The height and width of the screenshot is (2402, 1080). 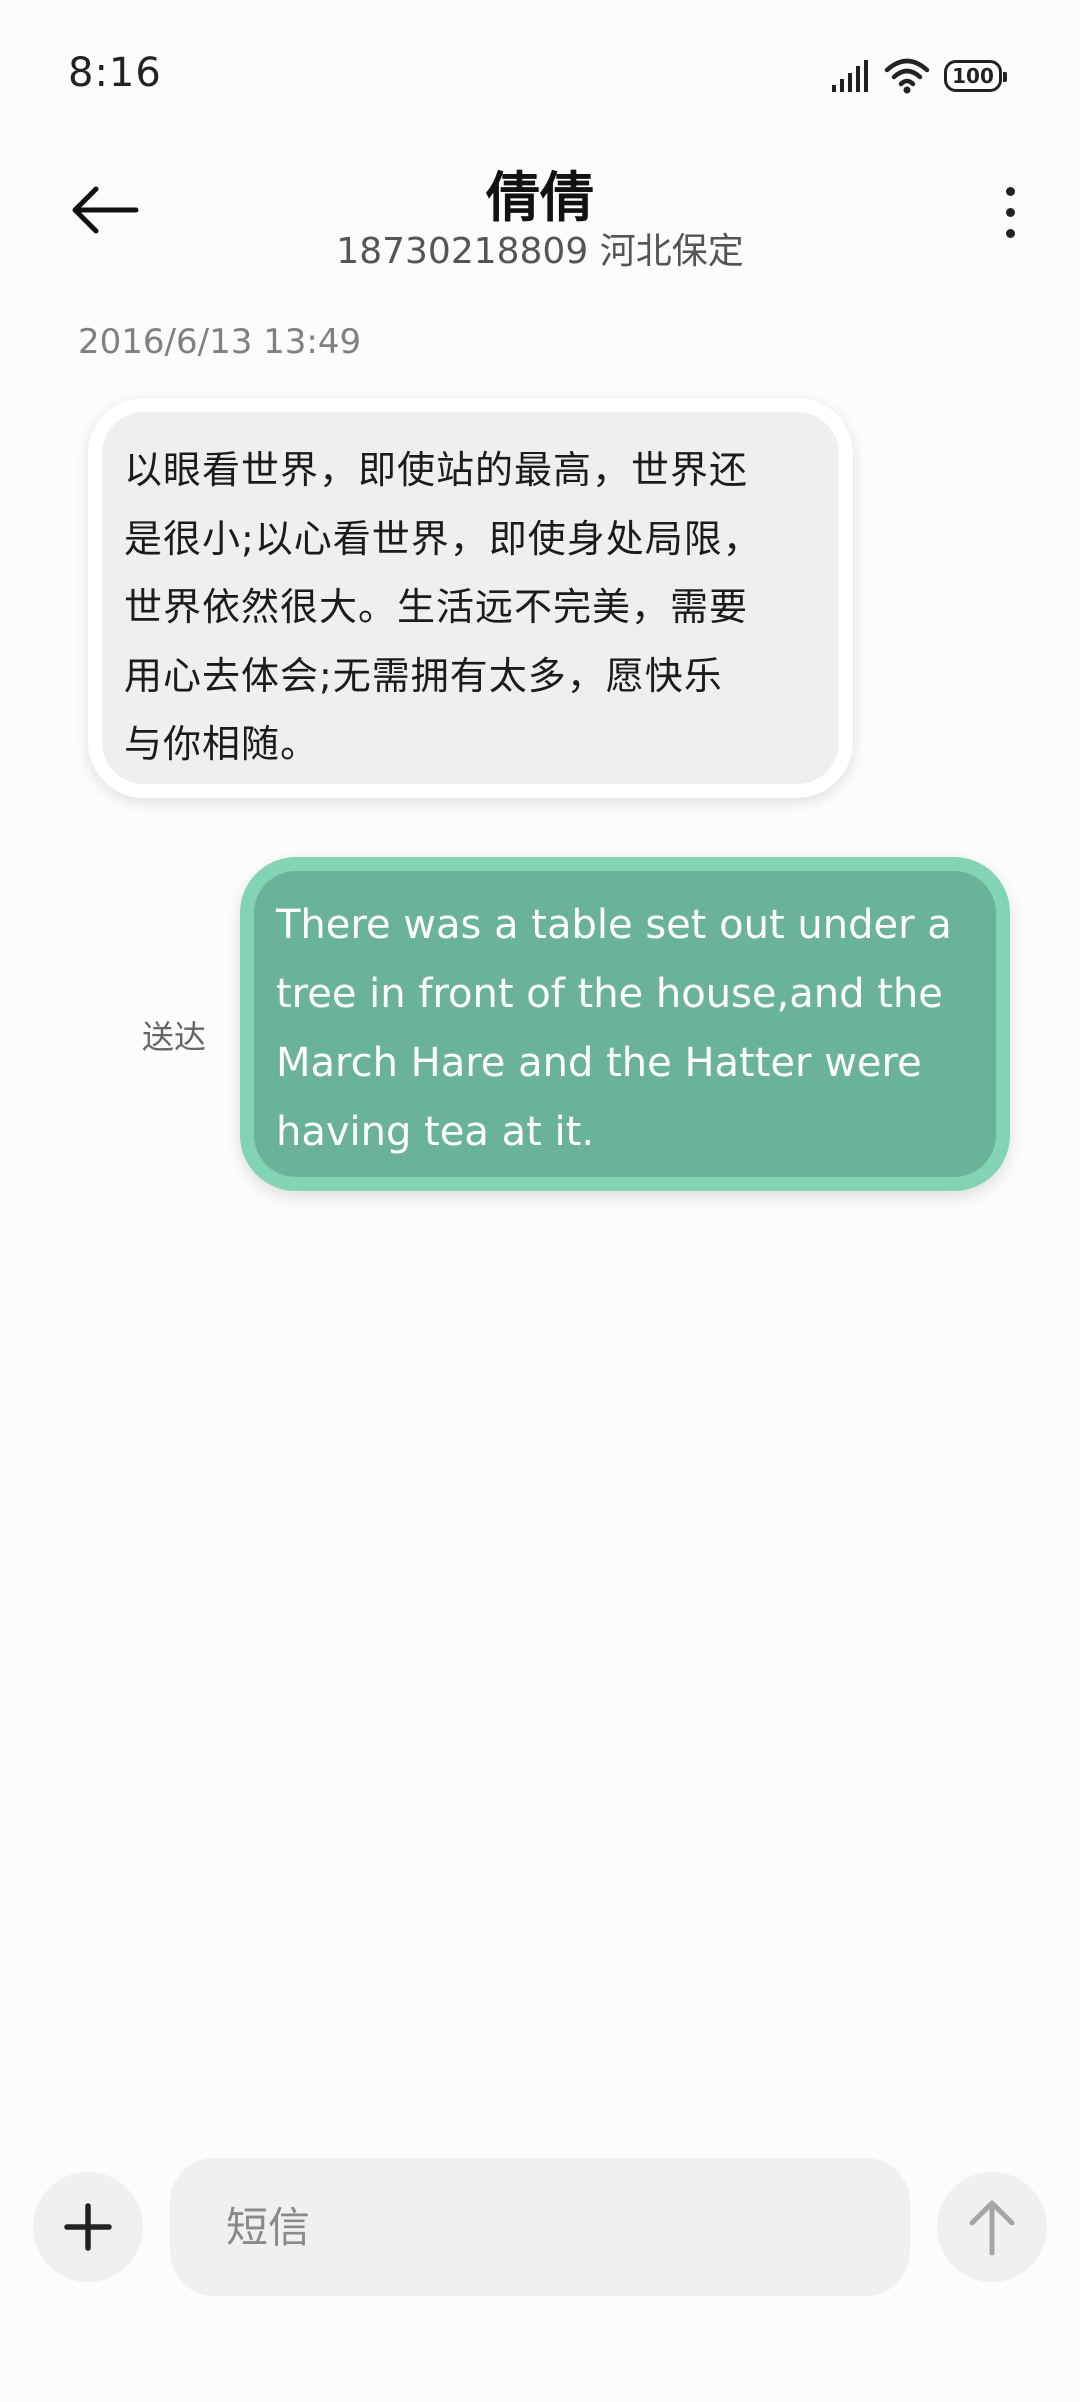 I want to click on add-attachment-button, so click(x=88, y=2227).